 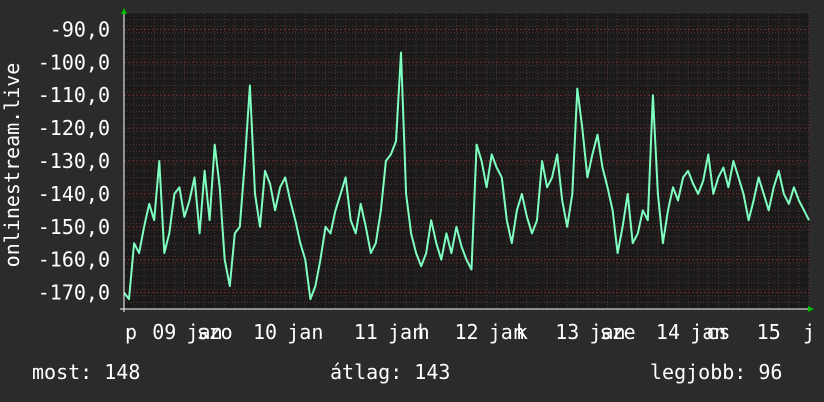 I want to click on x-tick-label: szo, so click(x=215, y=332).